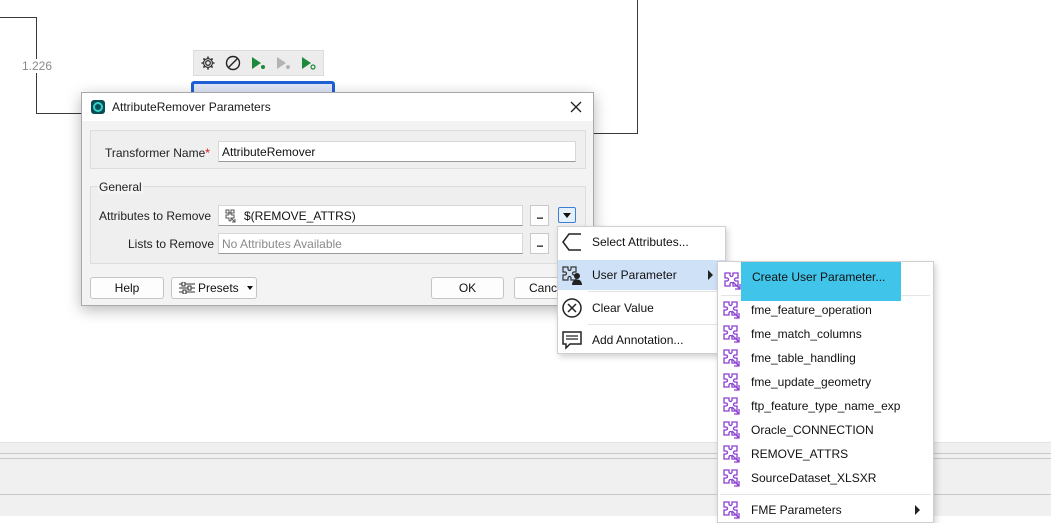 The height and width of the screenshot is (523, 1051). I want to click on select-attributes-icon, so click(572, 242).